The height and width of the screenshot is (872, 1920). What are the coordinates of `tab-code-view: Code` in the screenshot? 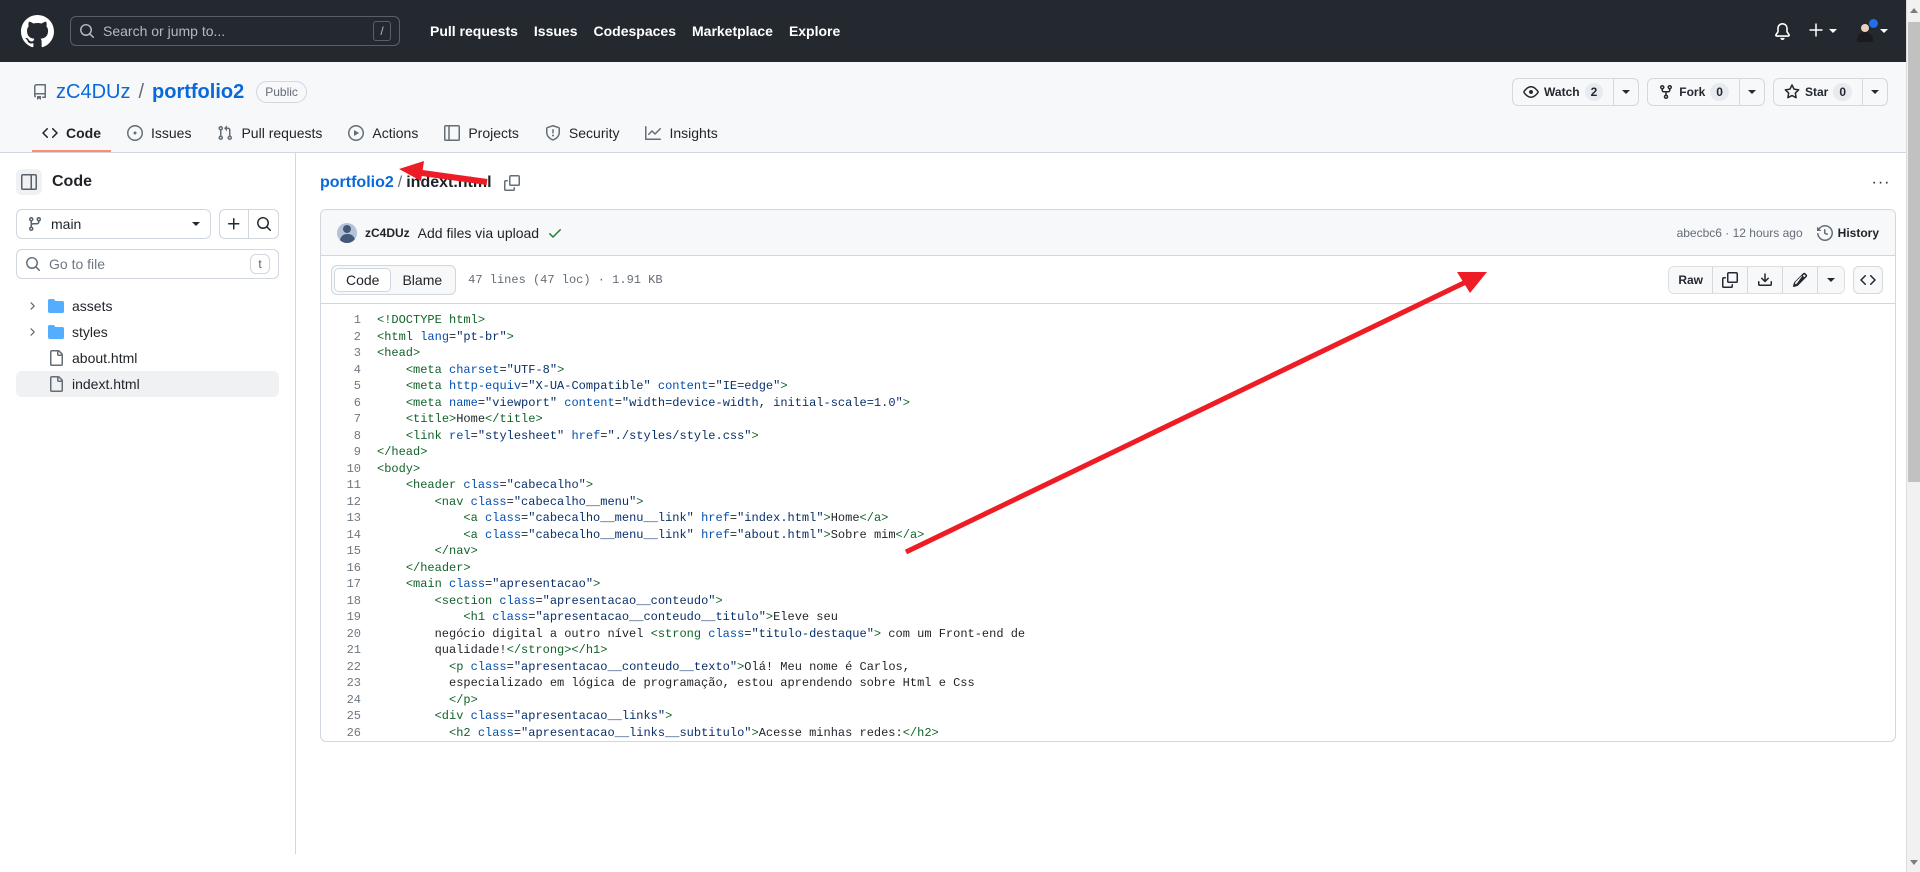 It's located at (363, 279).